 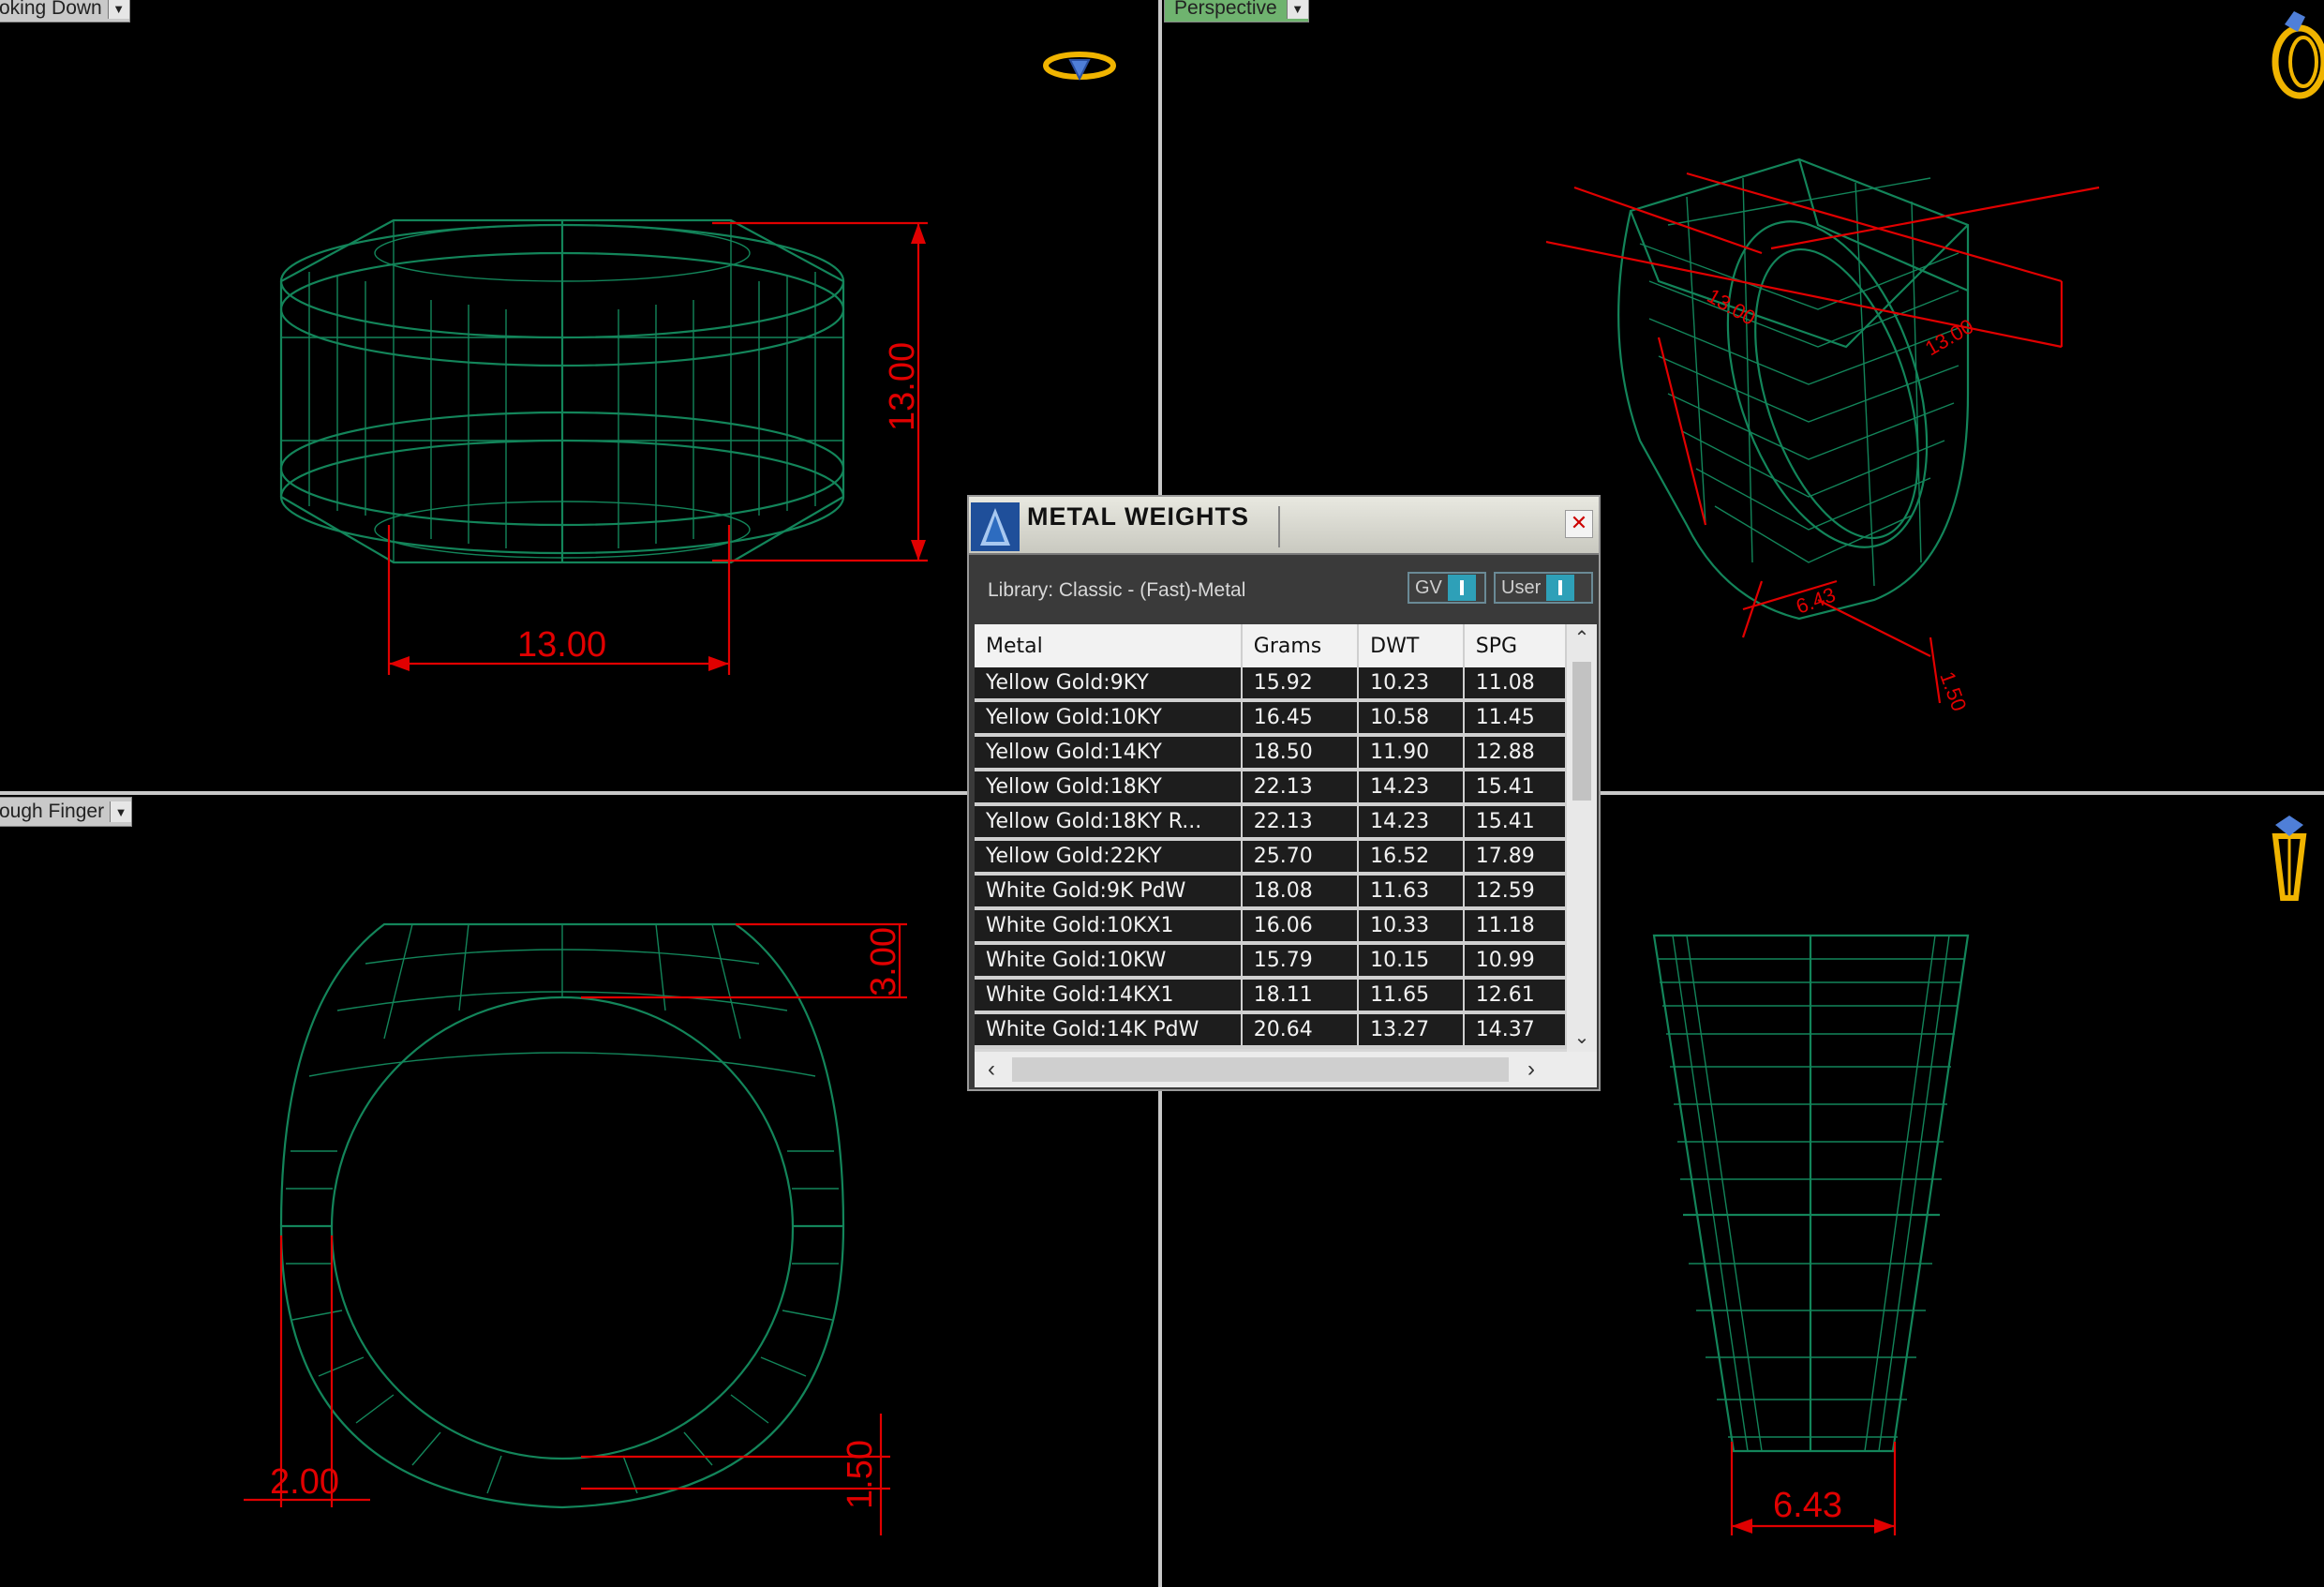 I want to click on table-row: White Gold:10KX1 16.06 10.33 11.18, so click(x=1271, y=927).